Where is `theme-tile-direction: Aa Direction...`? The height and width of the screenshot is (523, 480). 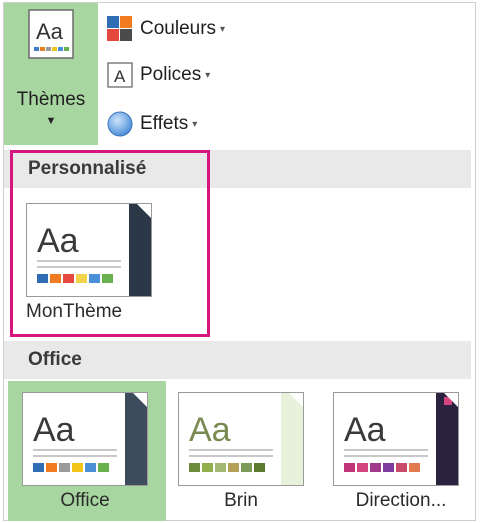 theme-tile-direction: Aa Direction... is located at coordinates (406, 456).